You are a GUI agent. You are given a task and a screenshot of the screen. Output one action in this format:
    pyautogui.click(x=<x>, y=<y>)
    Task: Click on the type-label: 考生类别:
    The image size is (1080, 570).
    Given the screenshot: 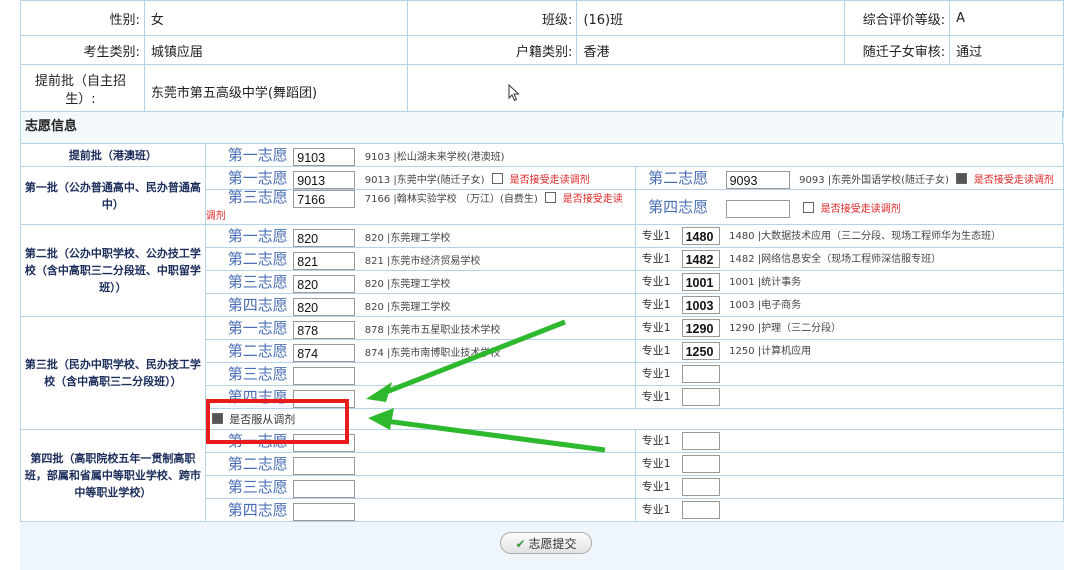 What is the action you would take?
    pyautogui.click(x=82, y=50)
    